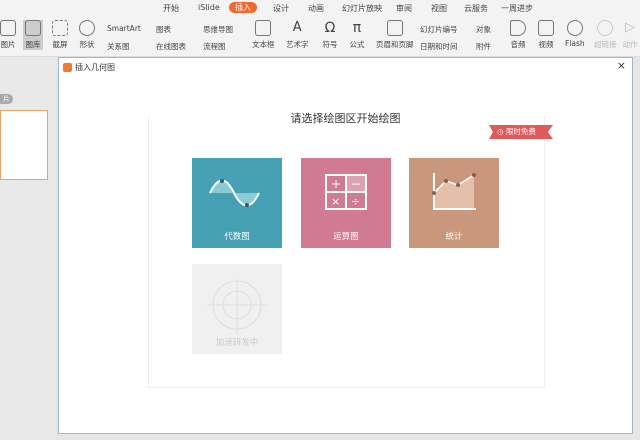 The height and width of the screenshot is (440, 640). Describe the element at coordinates (237, 237) in the screenshot. I see `card-label: 代数图` at that location.